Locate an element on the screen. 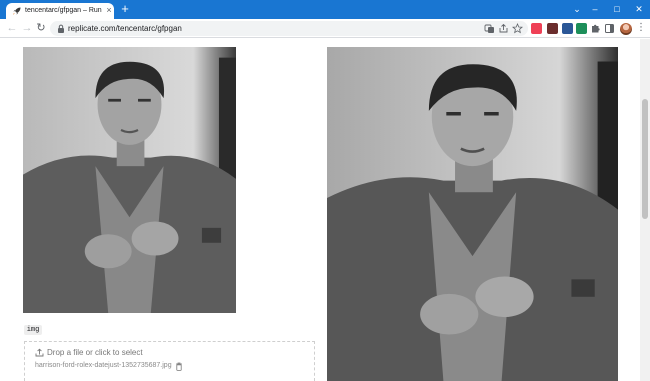  address-bar: replicate.com/tencentarc/gfpgan is located at coordinates (289, 28).